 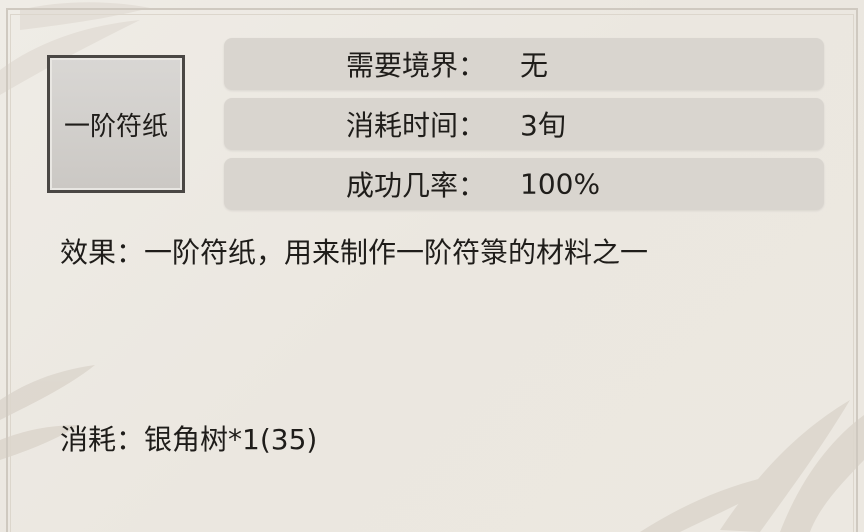 I want to click on stat-value: 100%, so click(x=560, y=184).